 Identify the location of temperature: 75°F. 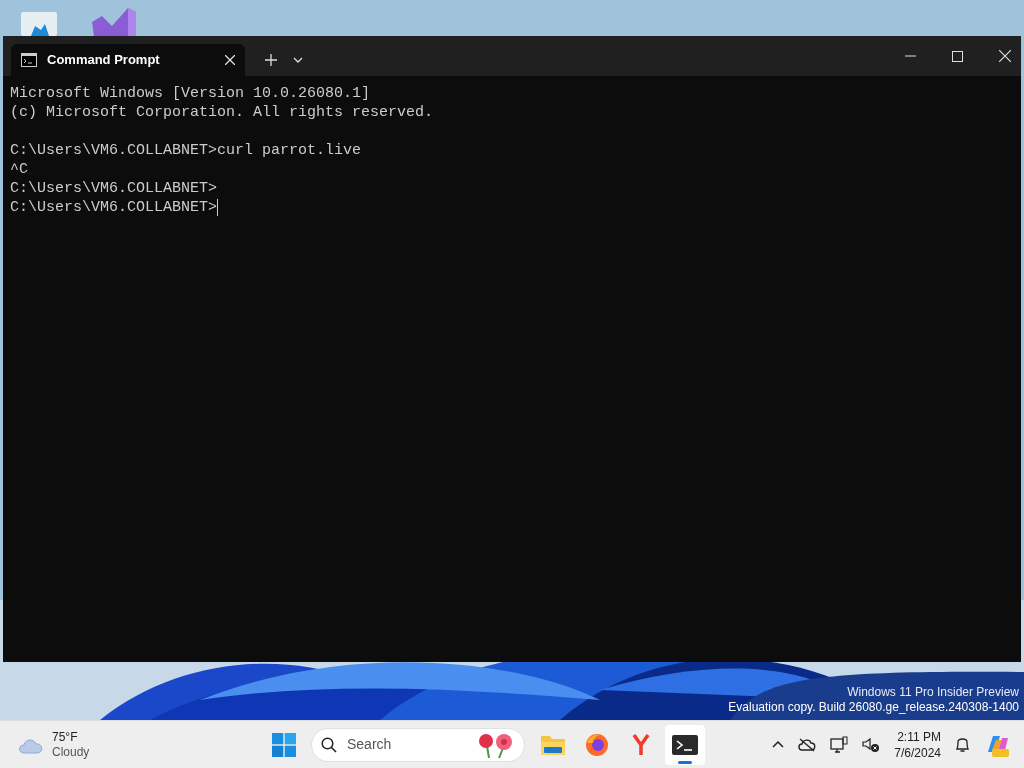
(65, 737).